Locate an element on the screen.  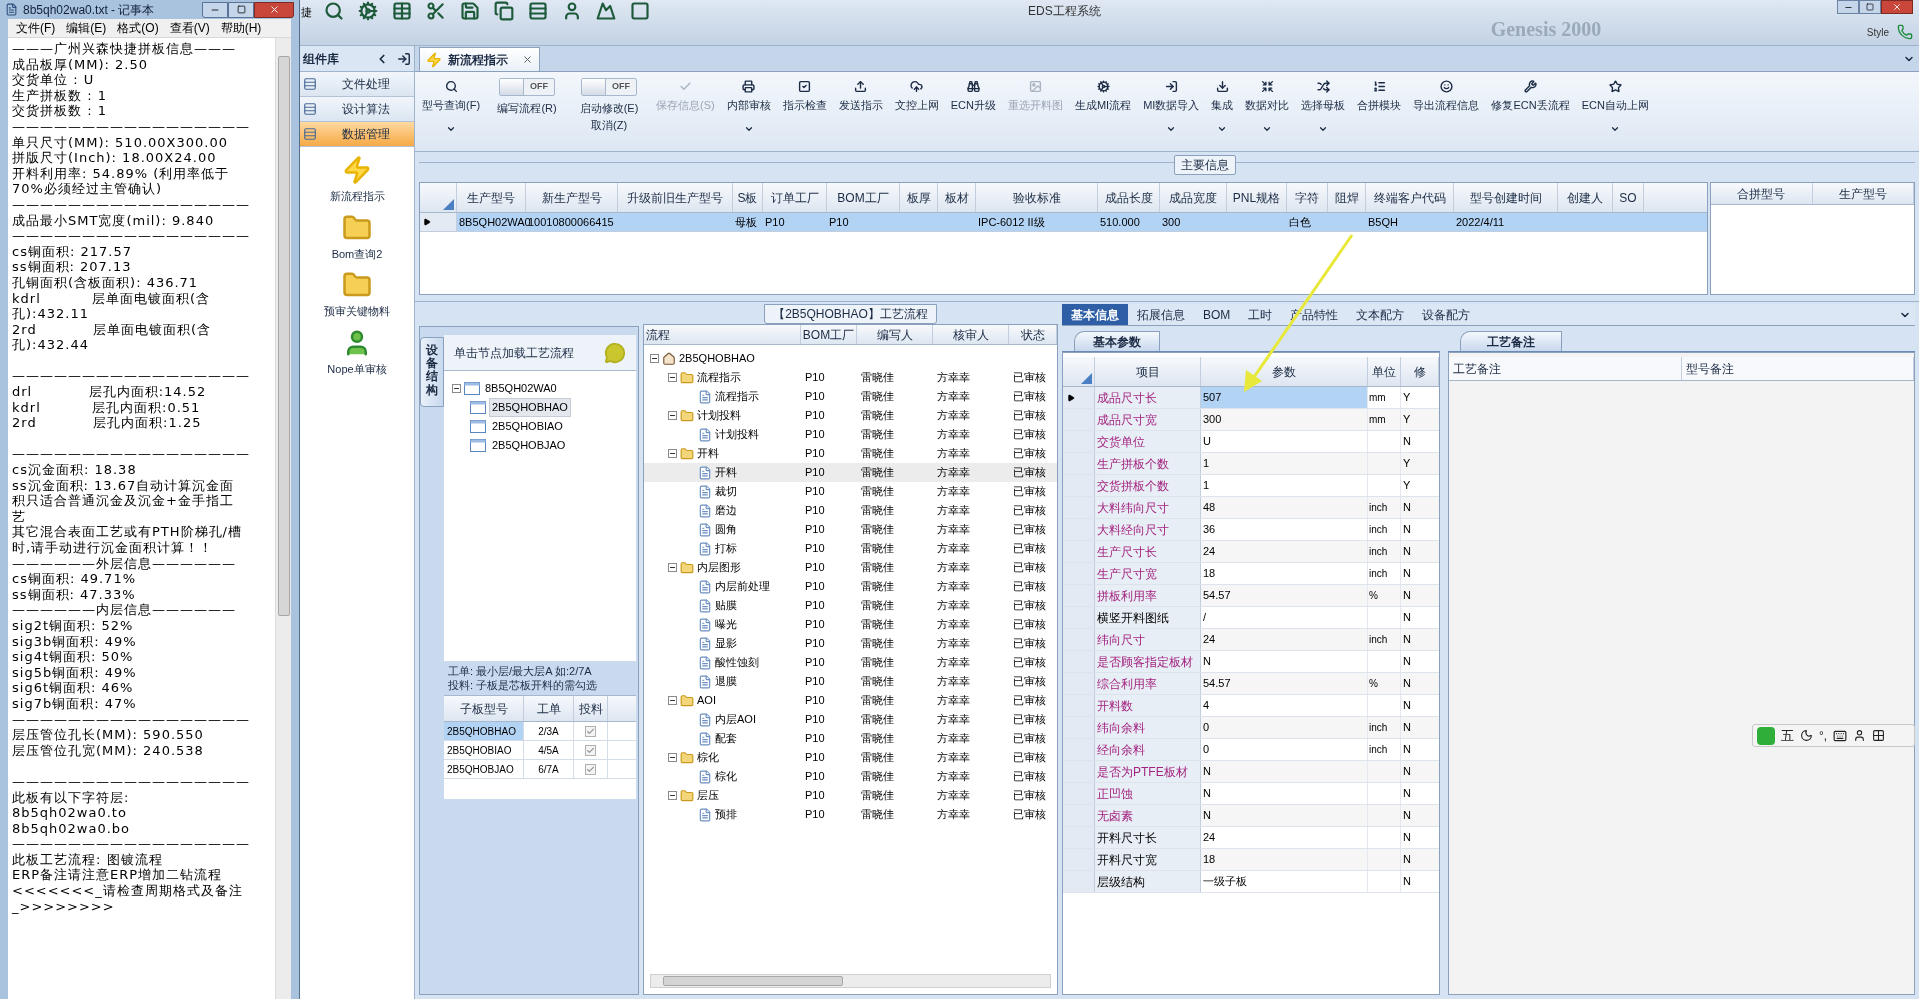
scrollbar is located at coordinates (283, 518).